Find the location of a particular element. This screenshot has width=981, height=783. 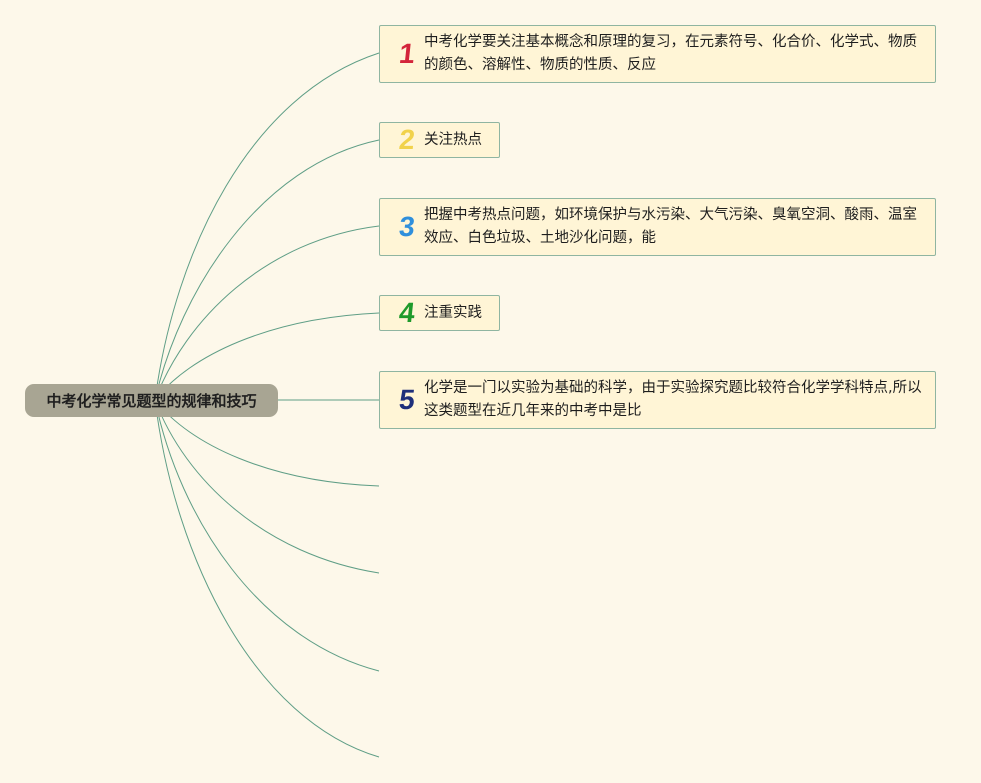

number-1-icon: 1 is located at coordinates (407, 53).